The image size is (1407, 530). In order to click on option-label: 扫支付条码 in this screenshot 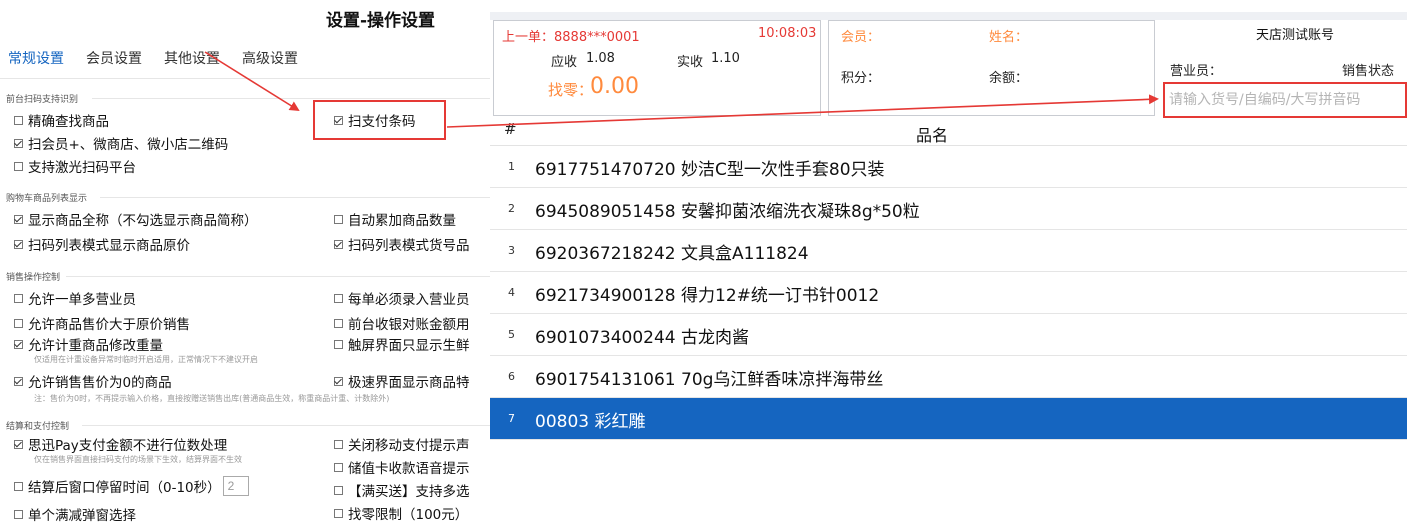, I will do `click(382, 122)`.